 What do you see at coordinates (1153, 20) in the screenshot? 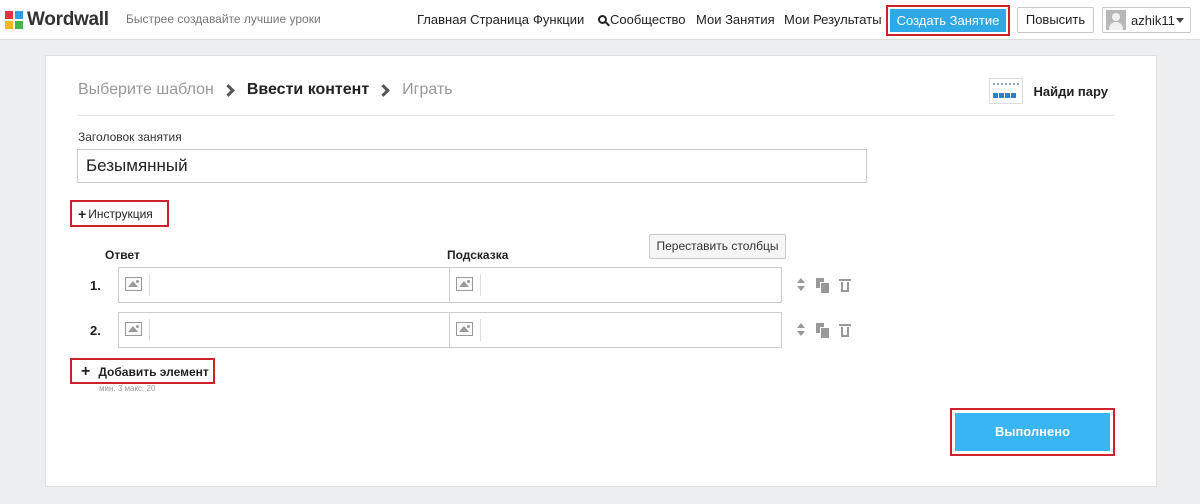
I see `username: azhik11` at bounding box center [1153, 20].